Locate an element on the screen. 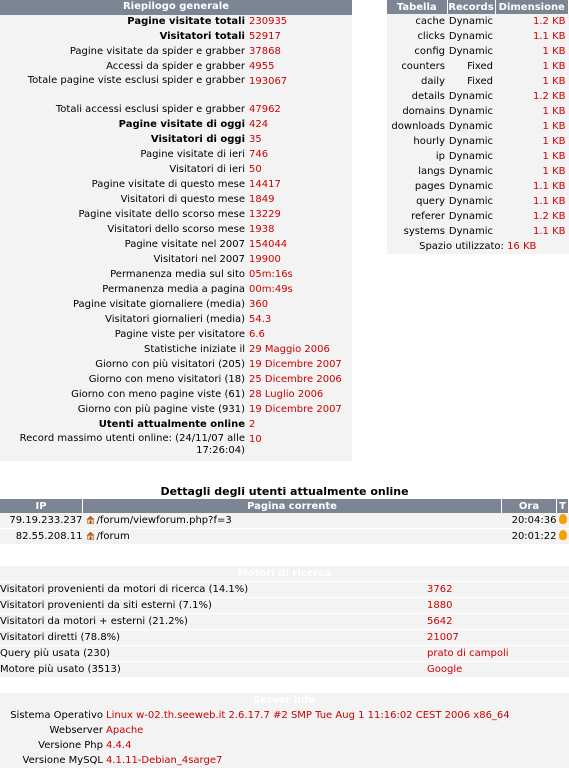 The height and width of the screenshot is (768, 569). col-ora: Ora is located at coordinates (529, 506).